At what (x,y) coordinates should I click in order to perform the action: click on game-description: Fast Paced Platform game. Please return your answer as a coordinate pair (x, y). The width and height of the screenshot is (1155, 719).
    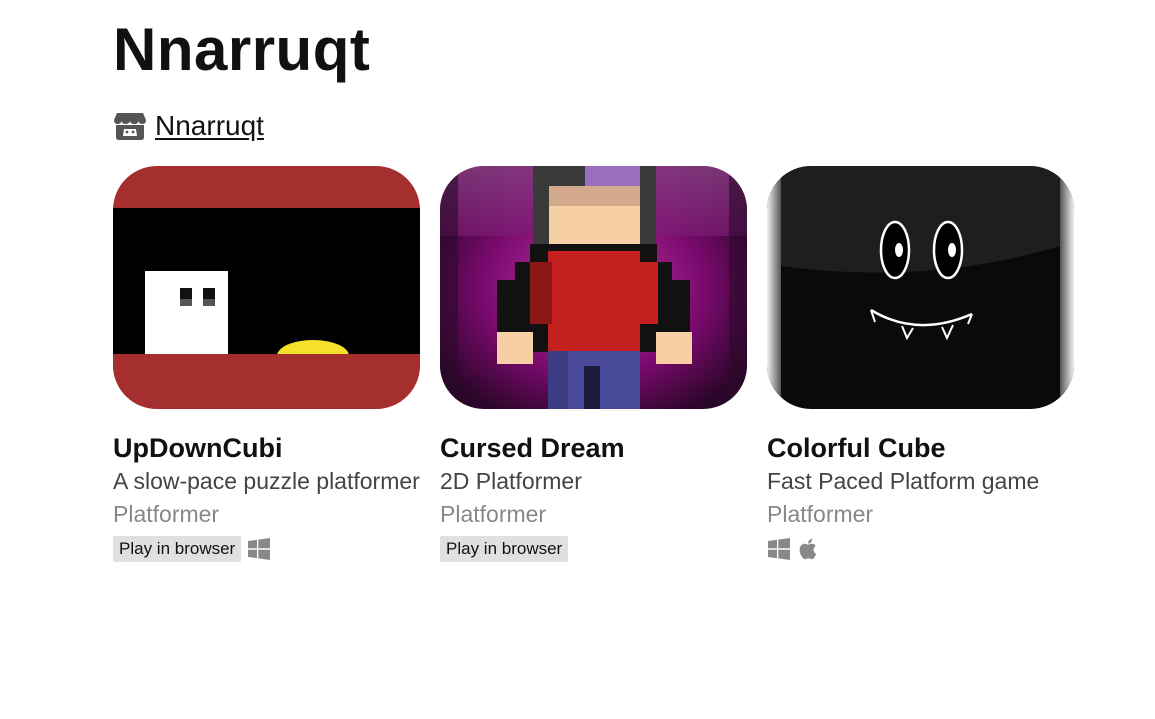
    Looking at the image, I should click on (903, 481).